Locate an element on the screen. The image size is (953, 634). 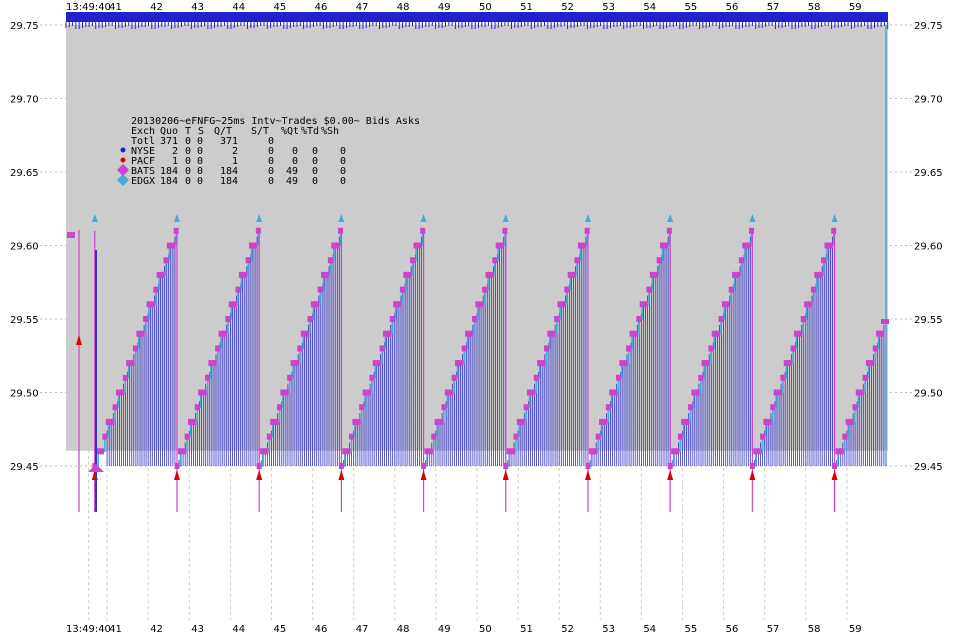
x-tick-label-bottom: 54 is located at coordinates (649, 629).